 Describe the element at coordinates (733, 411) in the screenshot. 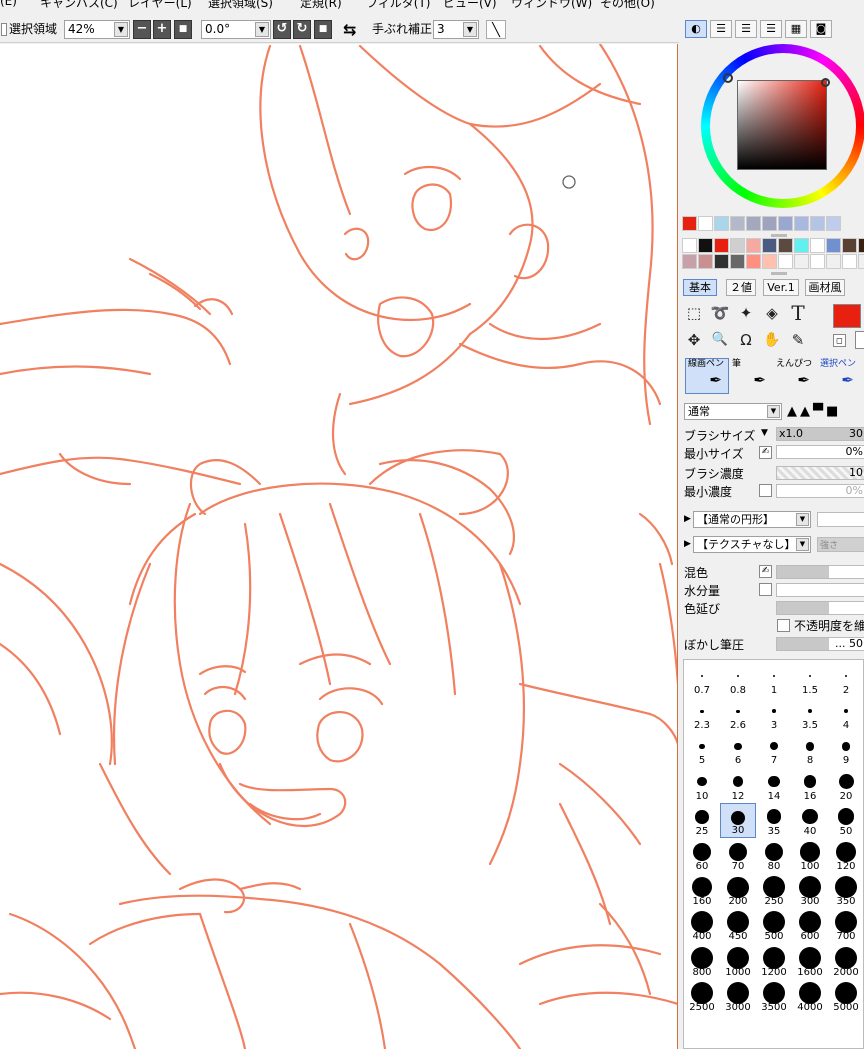

I see `blend-mode-select: 通常 ▼` at that location.